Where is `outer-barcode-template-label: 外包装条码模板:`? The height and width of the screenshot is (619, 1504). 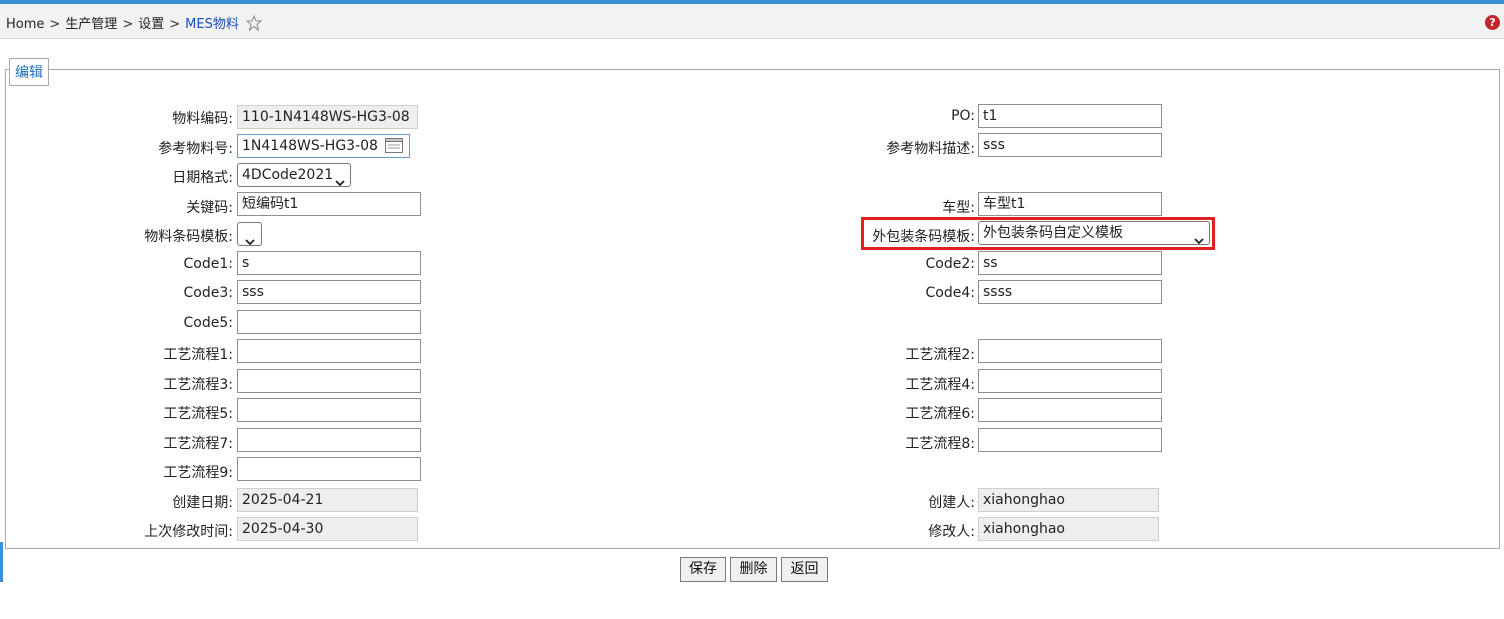 outer-barcode-template-label: 外包装条码模板: is located at coordinates (923, 237).